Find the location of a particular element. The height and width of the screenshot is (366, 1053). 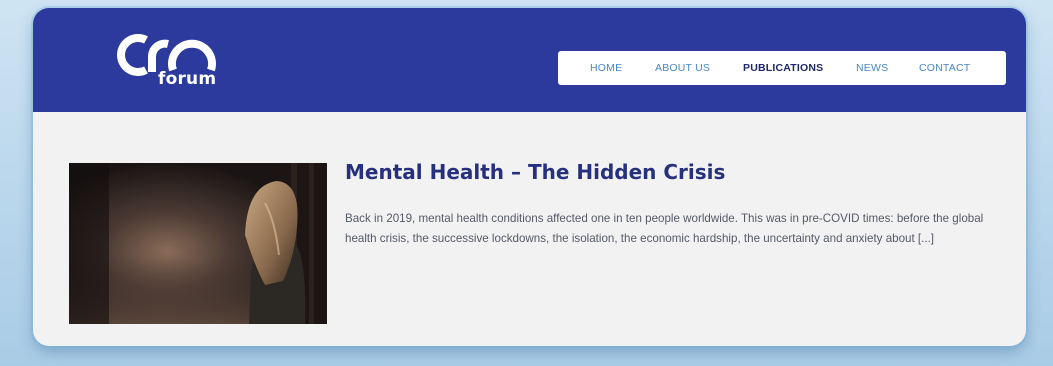

nav-item-publications: PUBLICATIONS is located at coordinates (783, 68).